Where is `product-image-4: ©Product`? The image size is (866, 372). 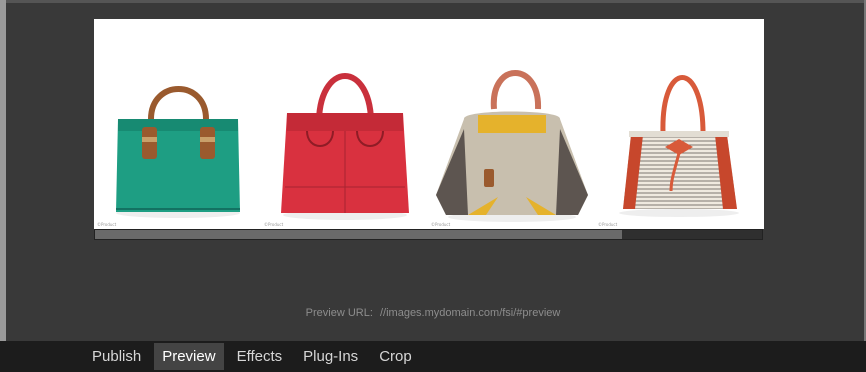
product-image-4: ©Product is located at coordinates (678, 124).